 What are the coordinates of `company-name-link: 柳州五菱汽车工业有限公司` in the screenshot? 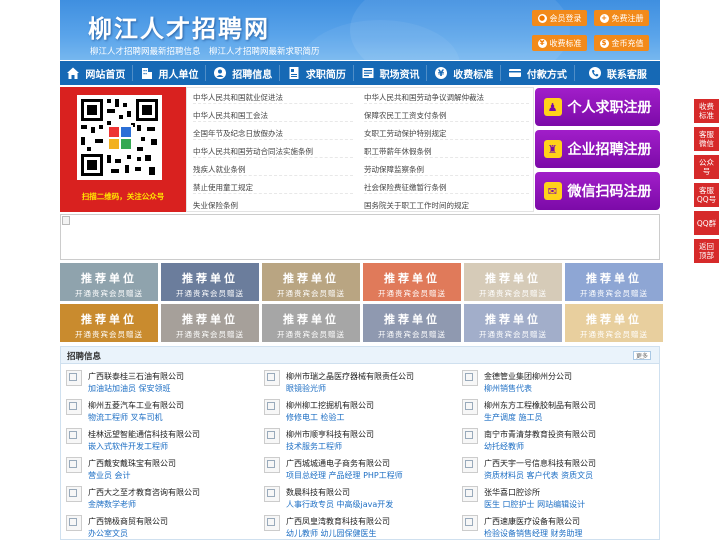 It's located at (136, 405).